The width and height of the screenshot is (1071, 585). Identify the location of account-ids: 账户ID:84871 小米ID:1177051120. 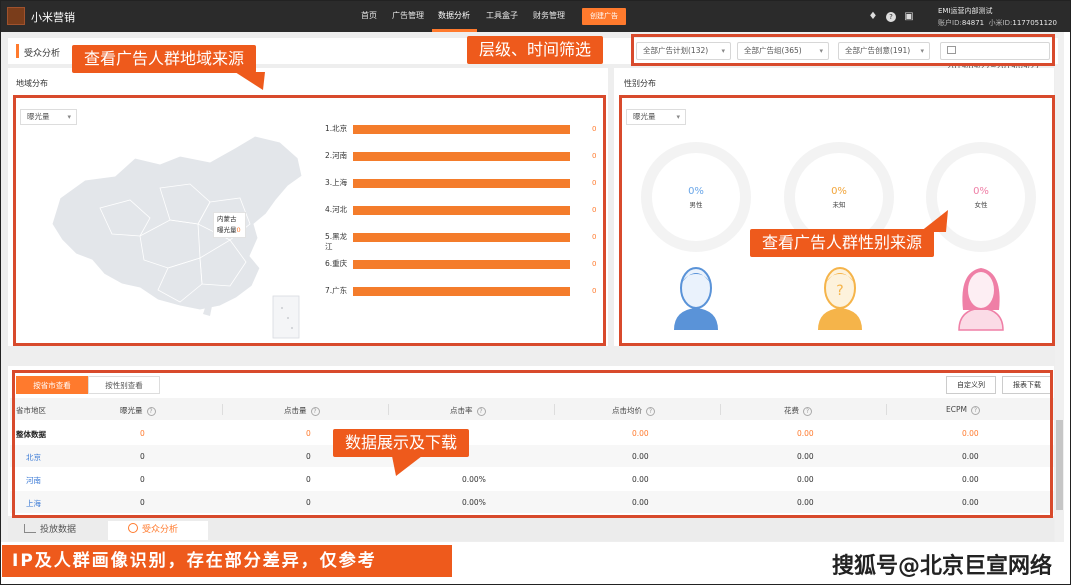
(997, 23).